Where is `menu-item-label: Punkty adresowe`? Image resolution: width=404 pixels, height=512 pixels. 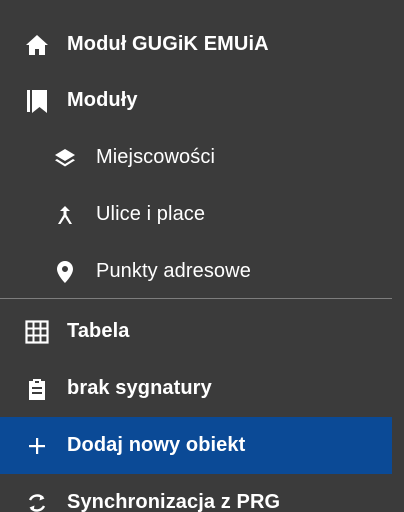
menu-item-label: Punkty adresowe is located at coordinates (173, 271).